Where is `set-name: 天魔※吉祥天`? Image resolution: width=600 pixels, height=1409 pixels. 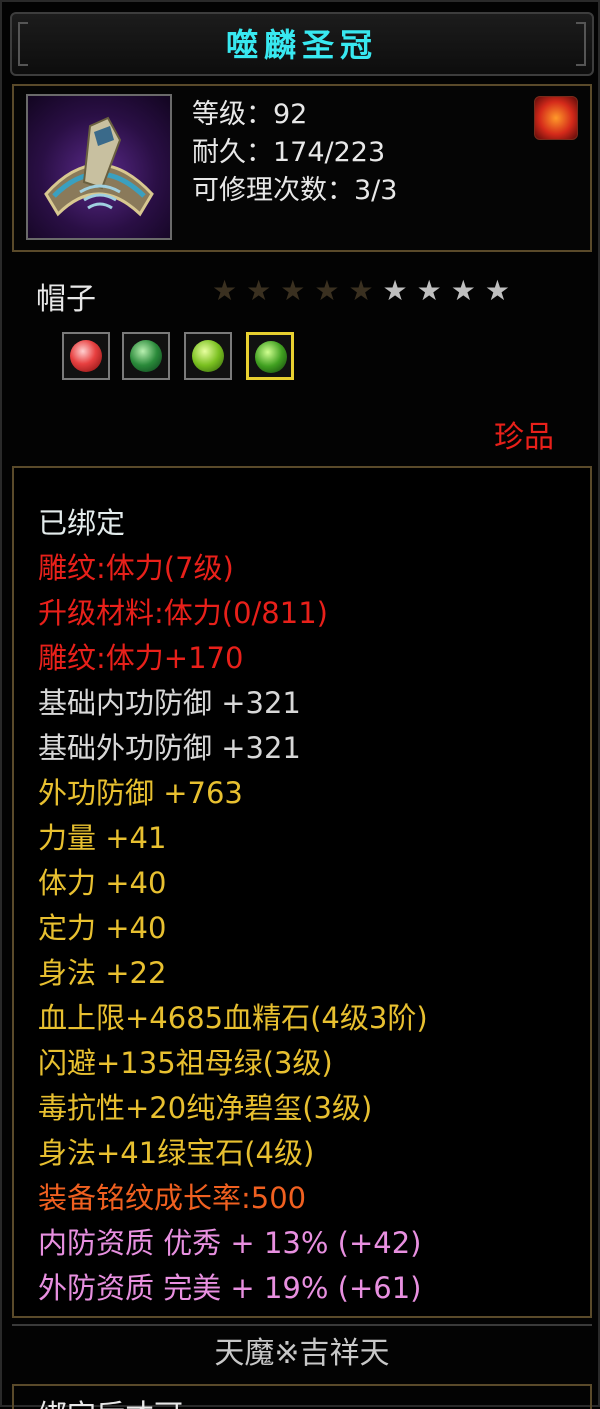
set-name: 天魔※吉祥天 is located at coordinates (302, 1353).